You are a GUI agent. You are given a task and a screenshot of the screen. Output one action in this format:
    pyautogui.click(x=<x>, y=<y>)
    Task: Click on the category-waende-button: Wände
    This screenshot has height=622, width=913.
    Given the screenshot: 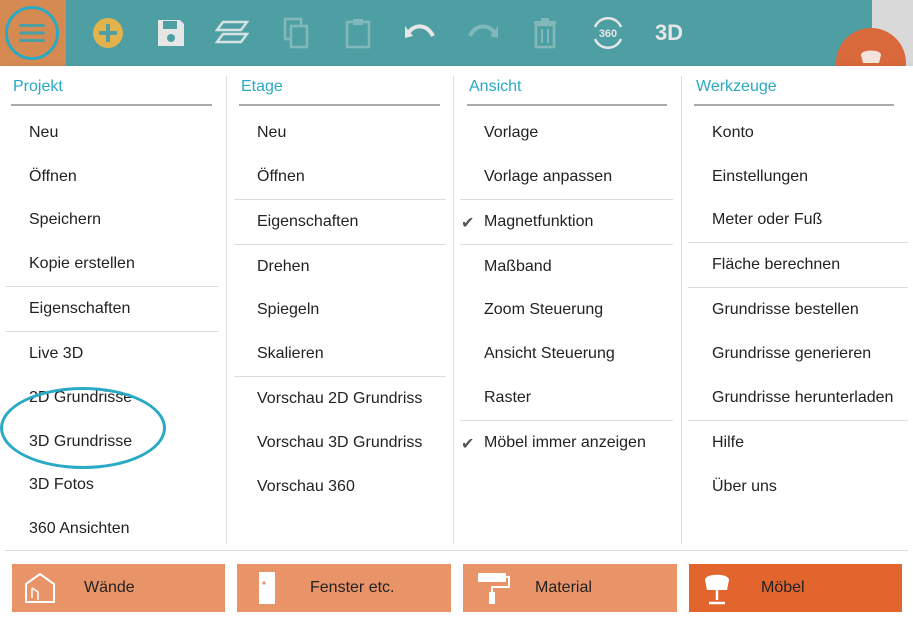 What is the action you would take?
    pyautogui.click(x=118, y=588)
    